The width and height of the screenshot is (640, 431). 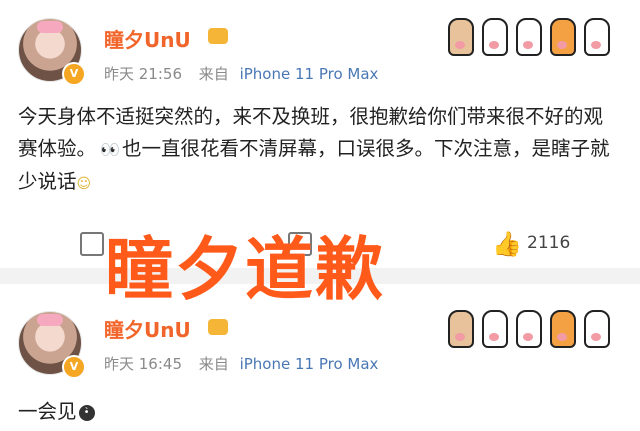 What do you see at coordinates (84, 184) in the screenshot?
I see `emoji-icon: ☺` at bounding box center [84, 184].